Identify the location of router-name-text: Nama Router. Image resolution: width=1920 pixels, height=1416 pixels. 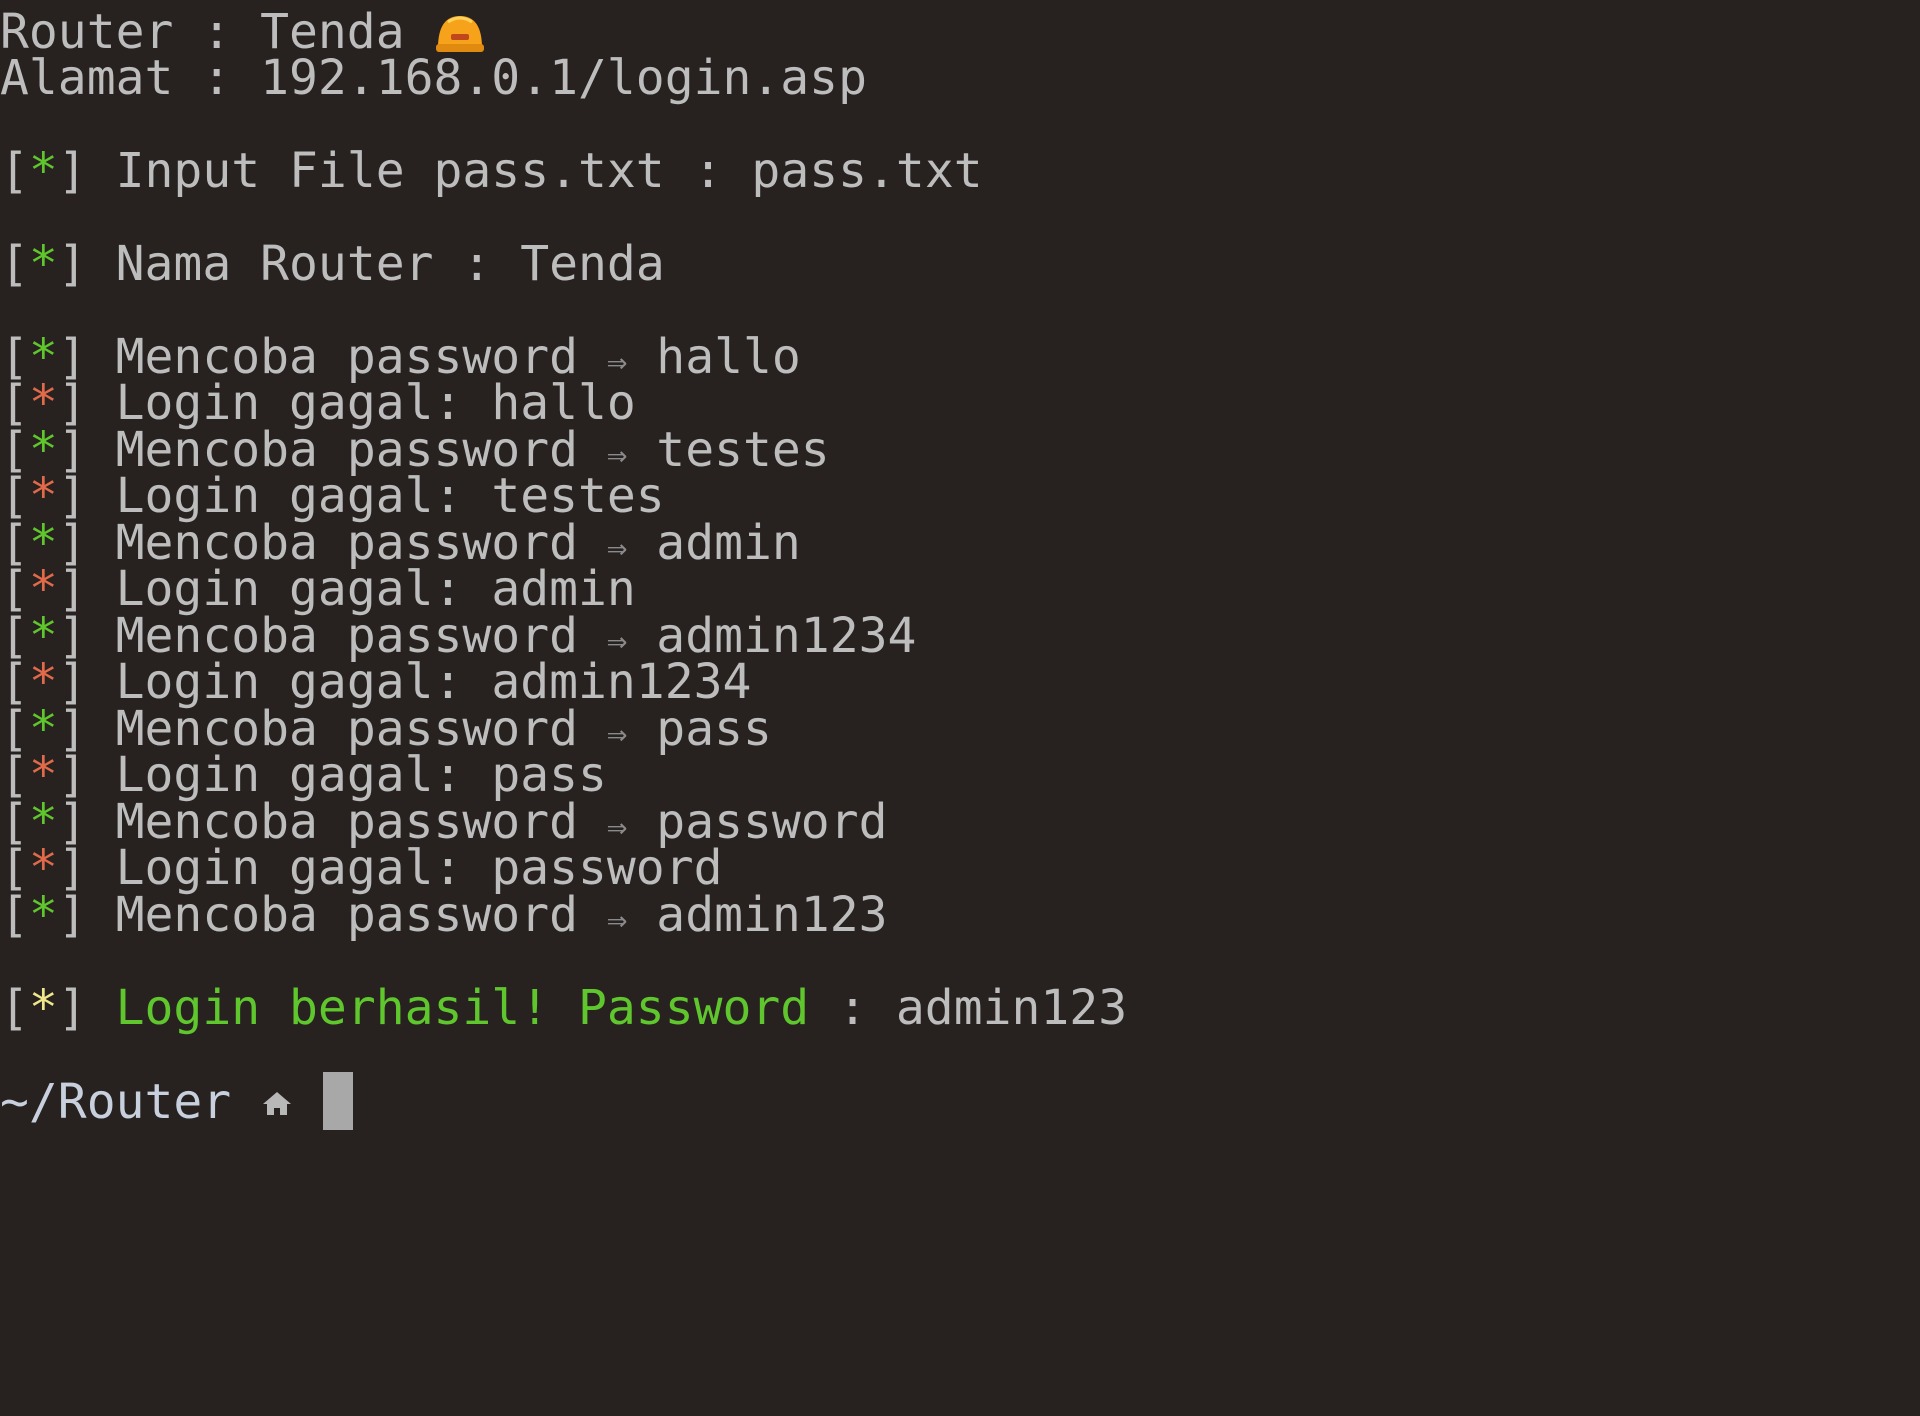
(274, 264).